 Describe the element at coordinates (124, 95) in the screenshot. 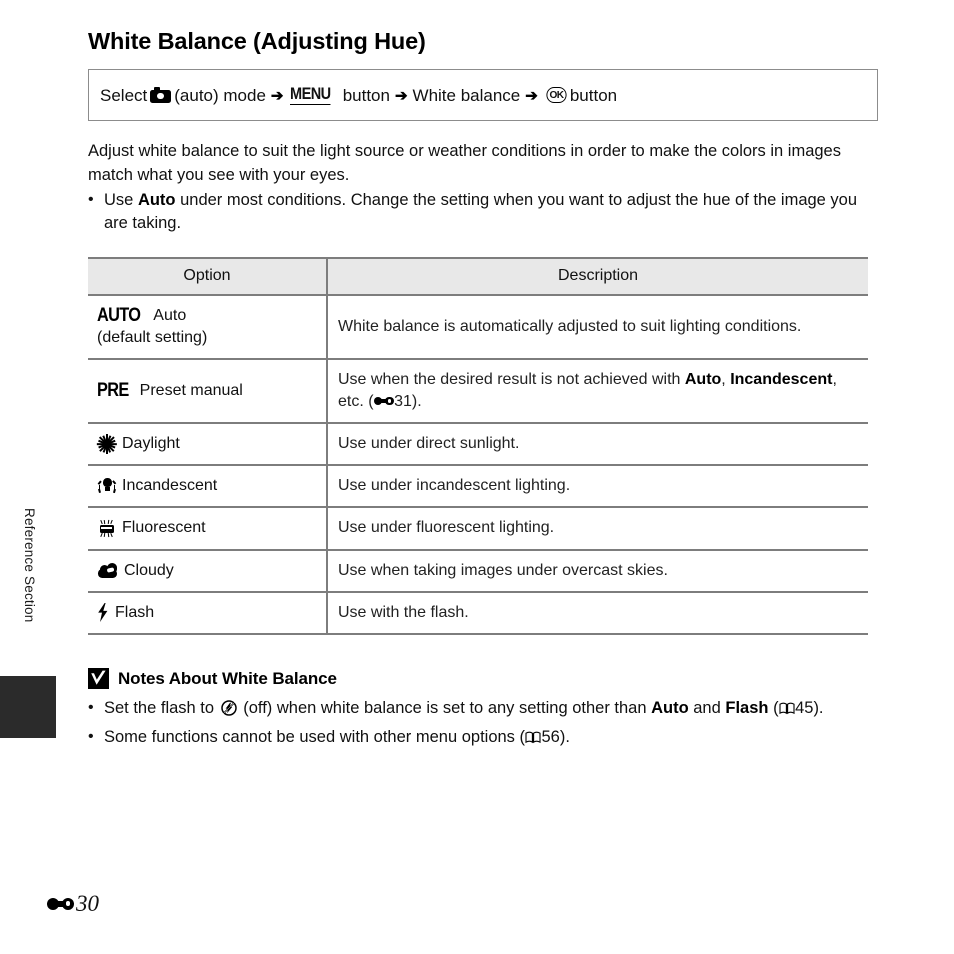

I see `navpath-select-label: Select` at that location.